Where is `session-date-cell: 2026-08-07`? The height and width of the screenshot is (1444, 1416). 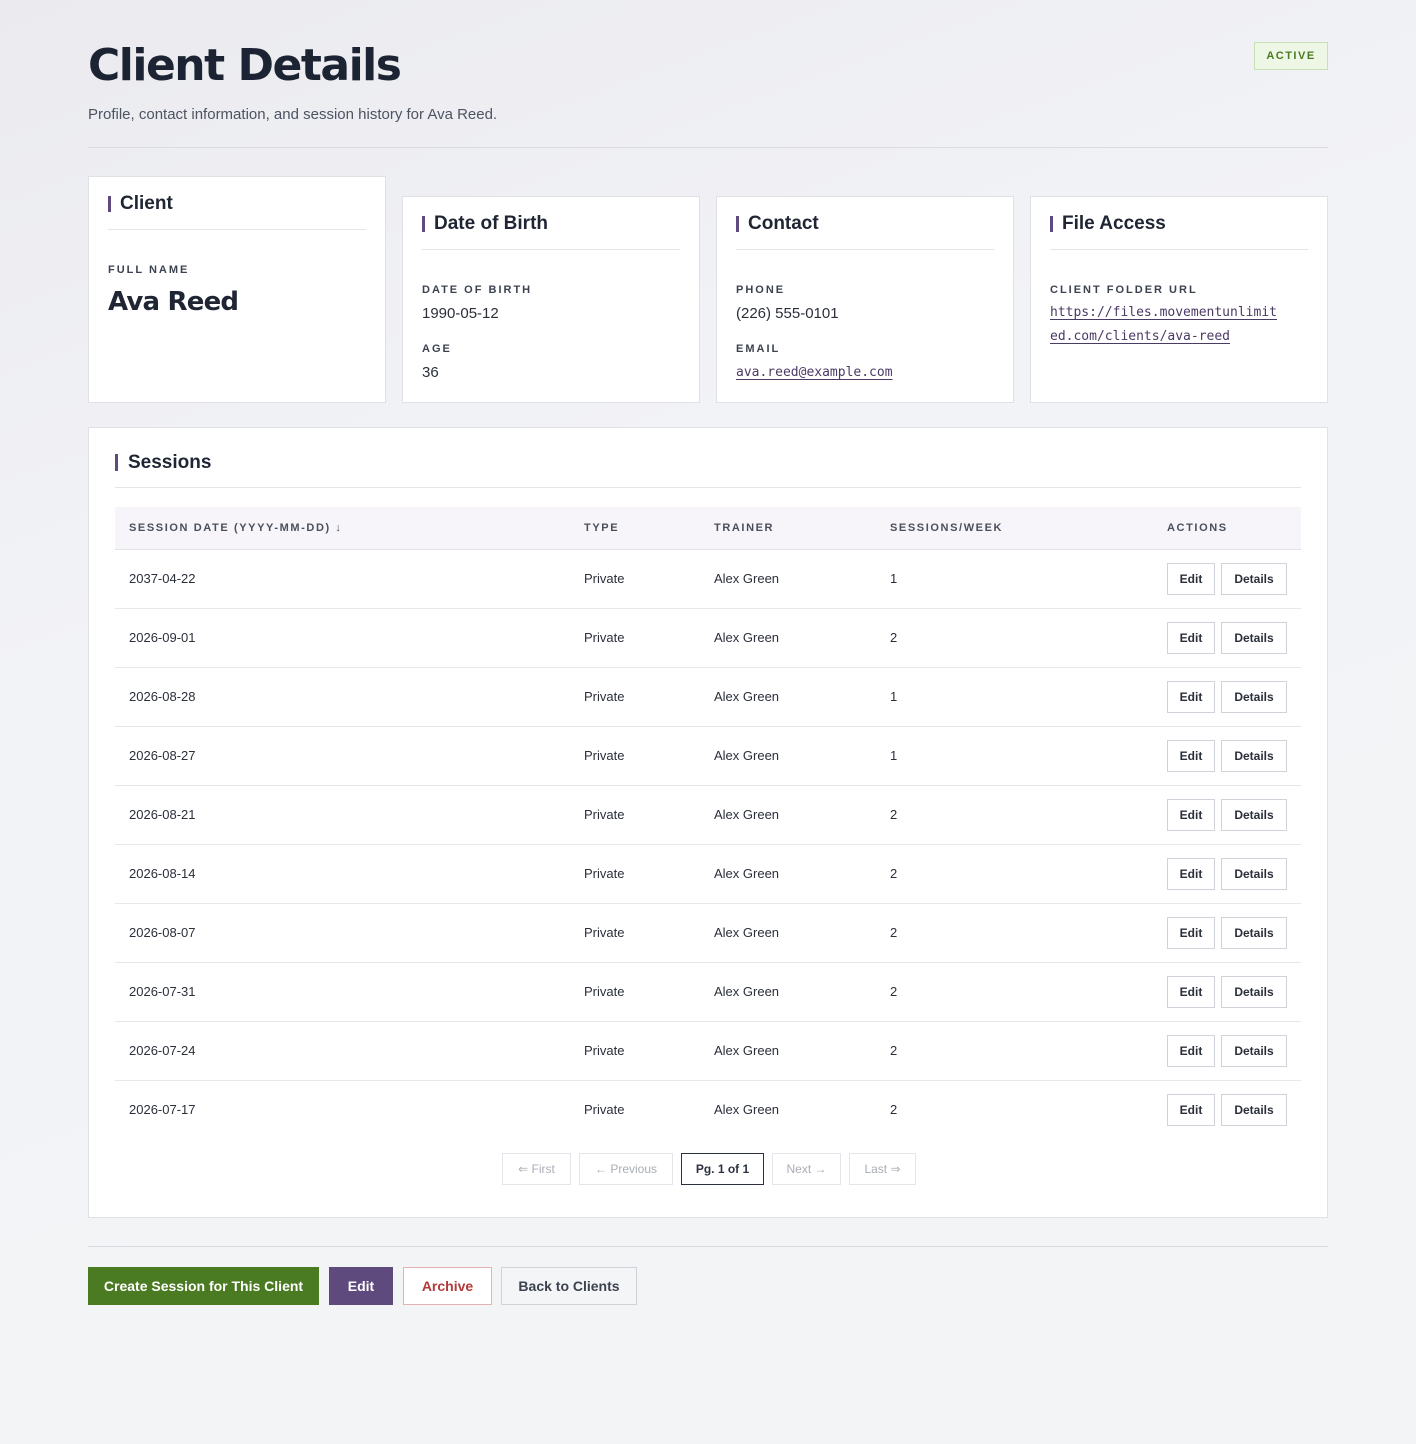
session-date-cell: 2026-08-07 is located at coordinates (162, 932).